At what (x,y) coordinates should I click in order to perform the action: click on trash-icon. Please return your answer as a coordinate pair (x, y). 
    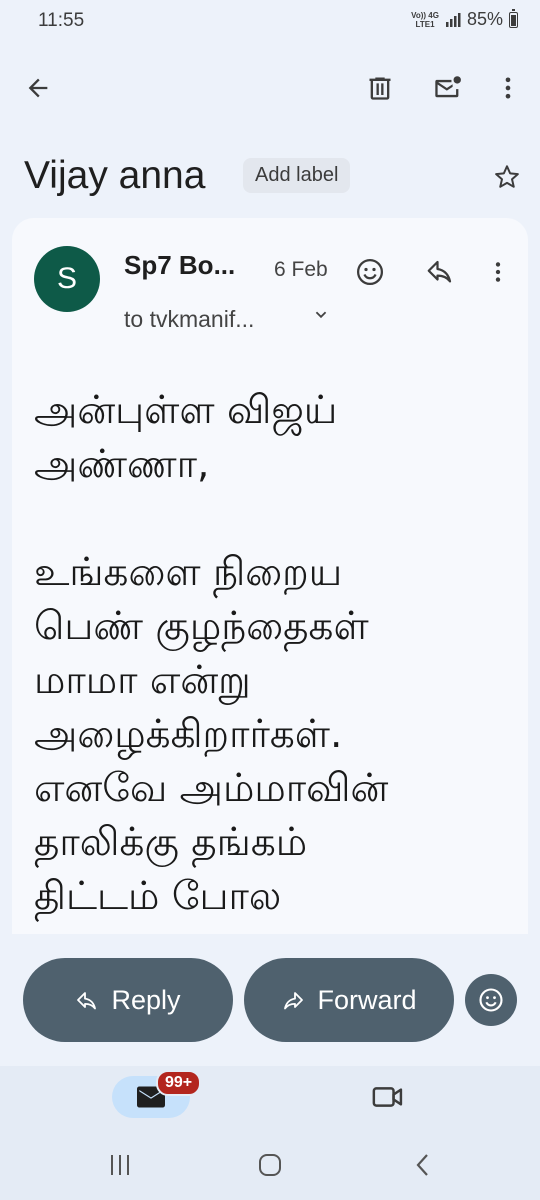
    Looking at the image, I should click on (380, 88).